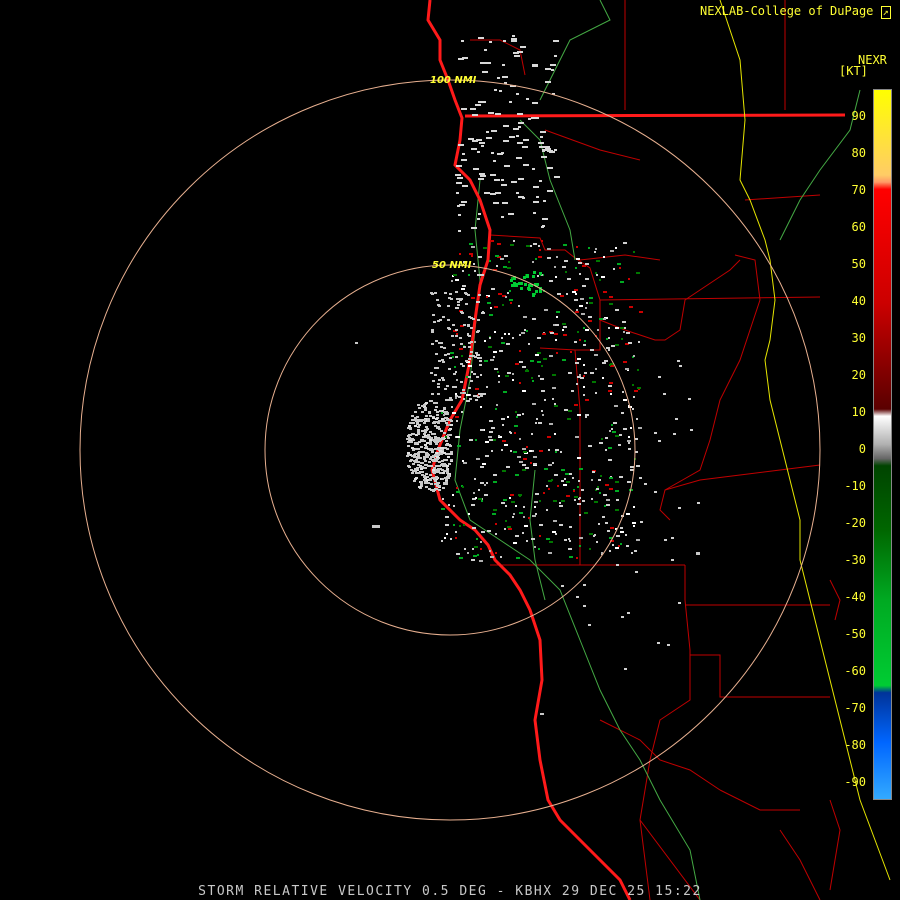 The width and height of the screenshot is (900, 900). Describe the element at coordinates (858, 338) in the screenshot. I see `velocity-tick-label: 30` at that location.